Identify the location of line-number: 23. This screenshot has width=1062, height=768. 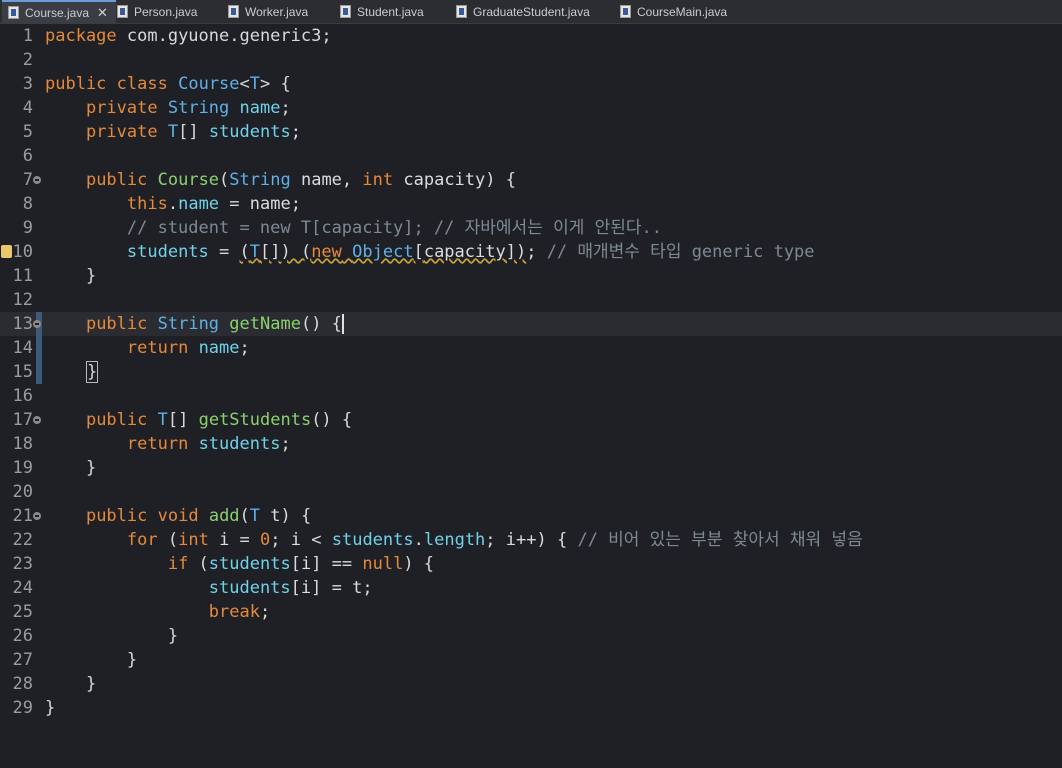
(22, 564).